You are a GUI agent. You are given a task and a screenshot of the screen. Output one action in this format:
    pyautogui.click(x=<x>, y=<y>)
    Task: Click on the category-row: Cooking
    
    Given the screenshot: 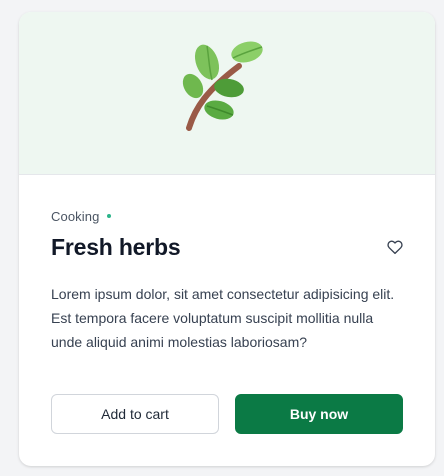 What is the action you would take?
    pyautogui.click(x=227, y=216)
    